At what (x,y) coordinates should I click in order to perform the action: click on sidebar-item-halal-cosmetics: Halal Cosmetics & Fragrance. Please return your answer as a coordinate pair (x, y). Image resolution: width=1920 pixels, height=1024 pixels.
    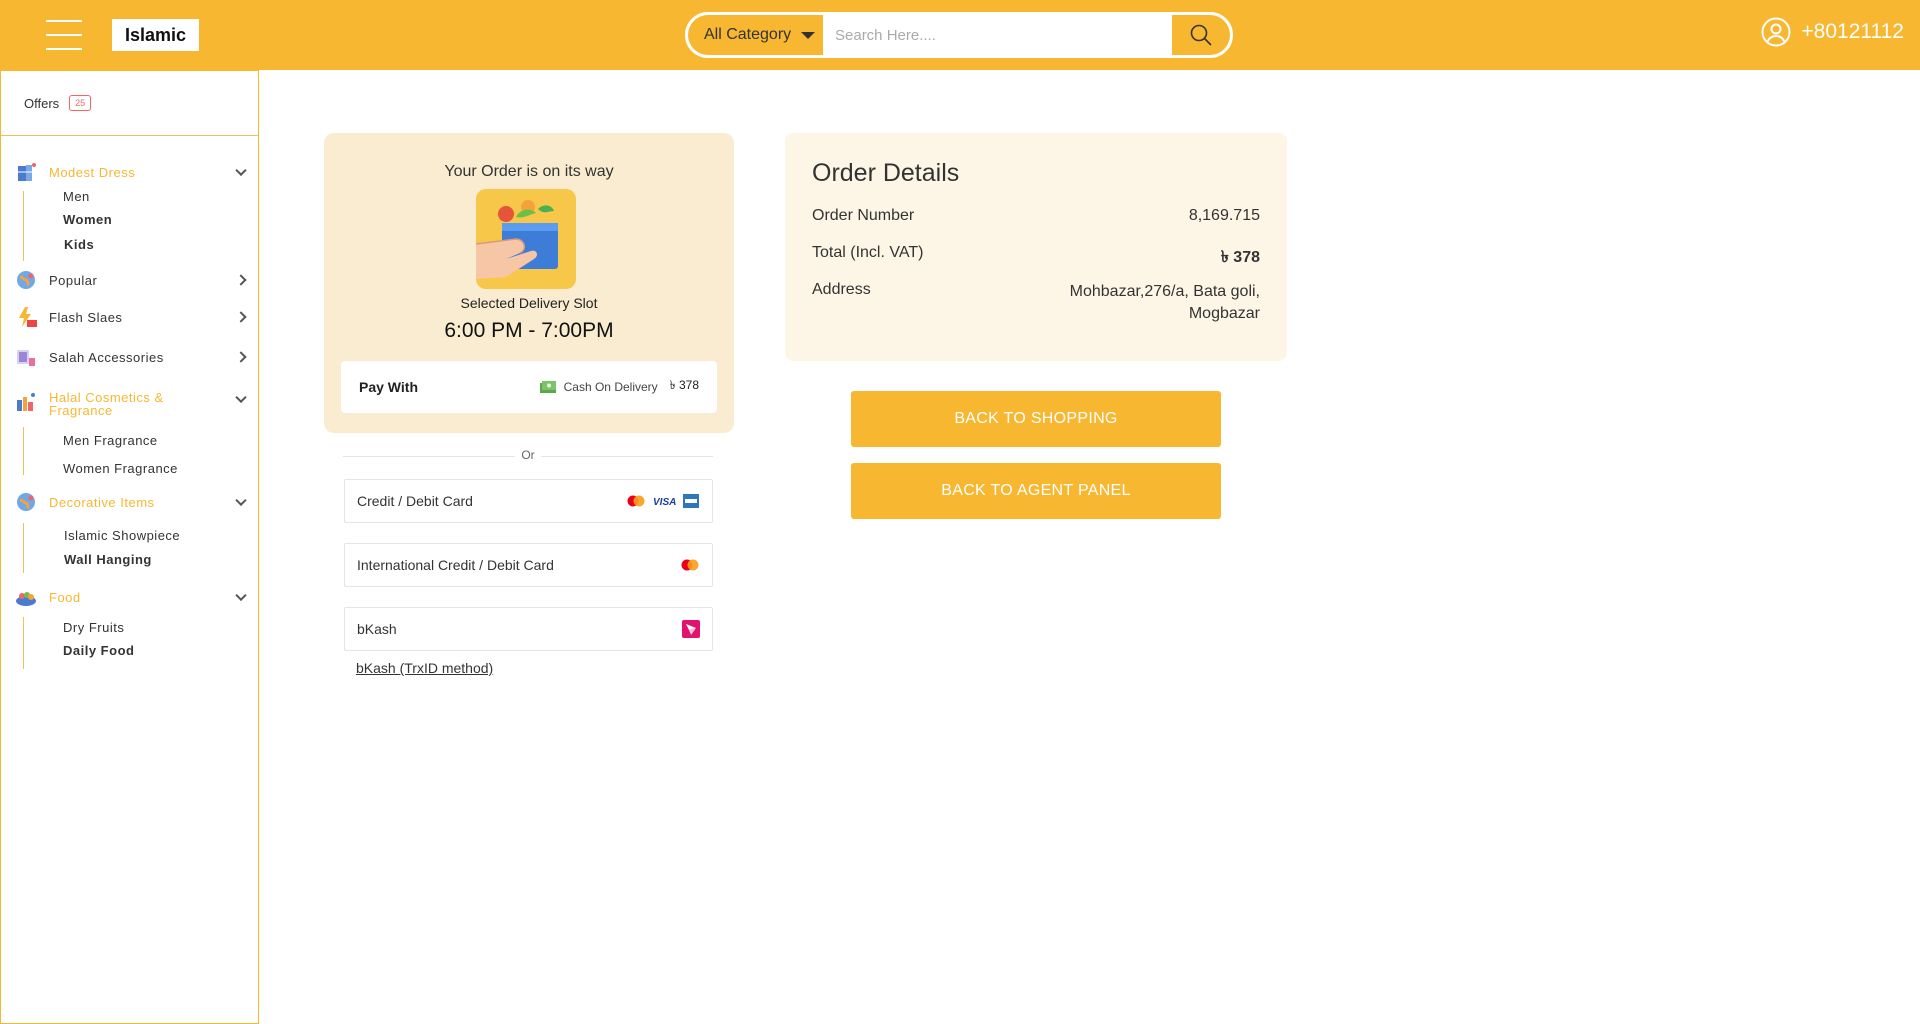
    Looking at the image, I should click on (131, 404).